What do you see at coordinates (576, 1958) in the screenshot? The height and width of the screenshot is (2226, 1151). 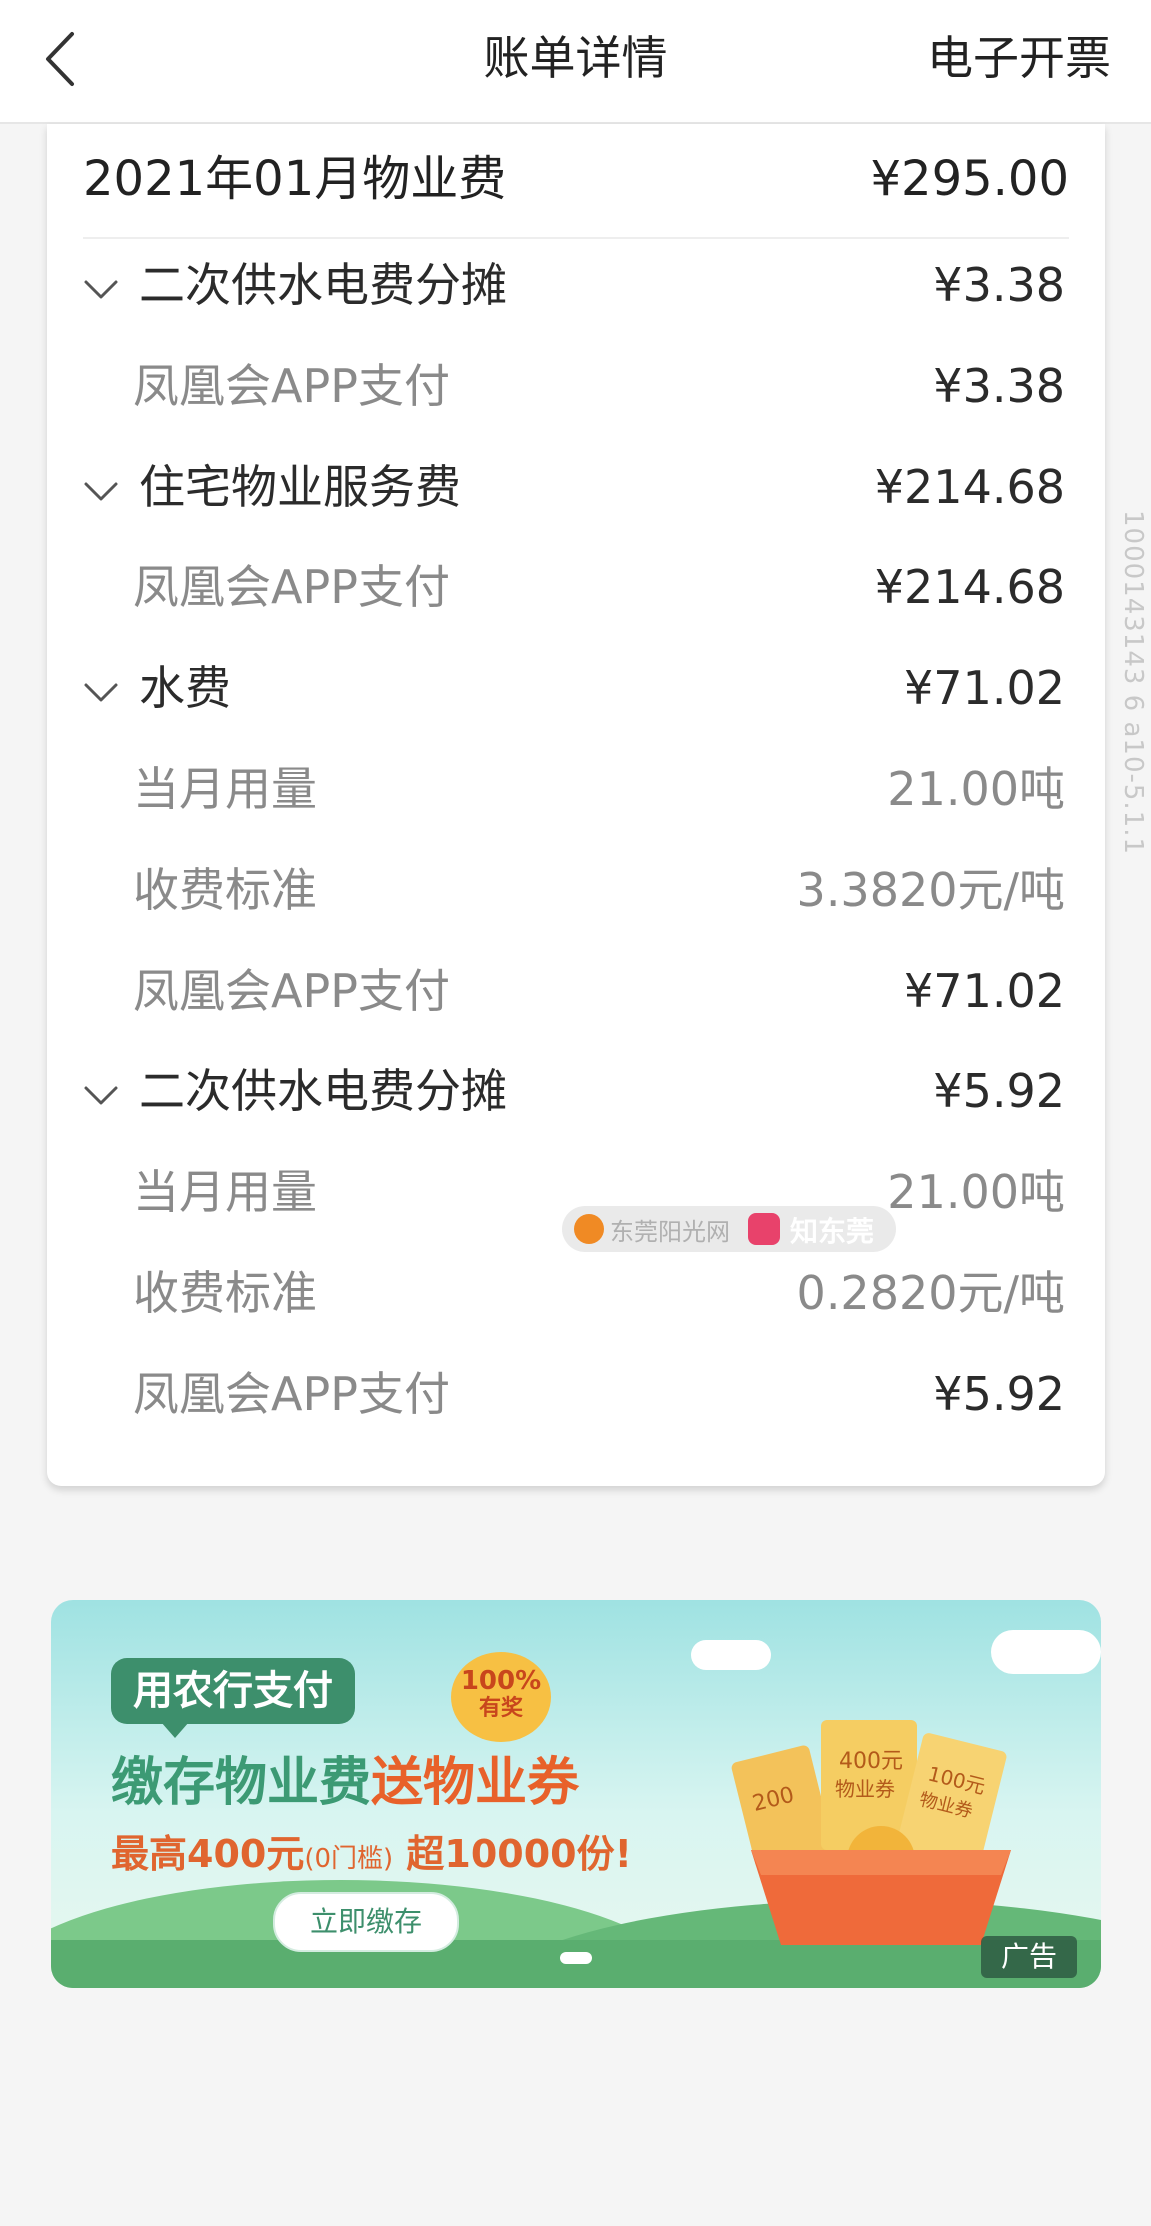 I see `carousel-indicator` at bounding box center [576, 1958].